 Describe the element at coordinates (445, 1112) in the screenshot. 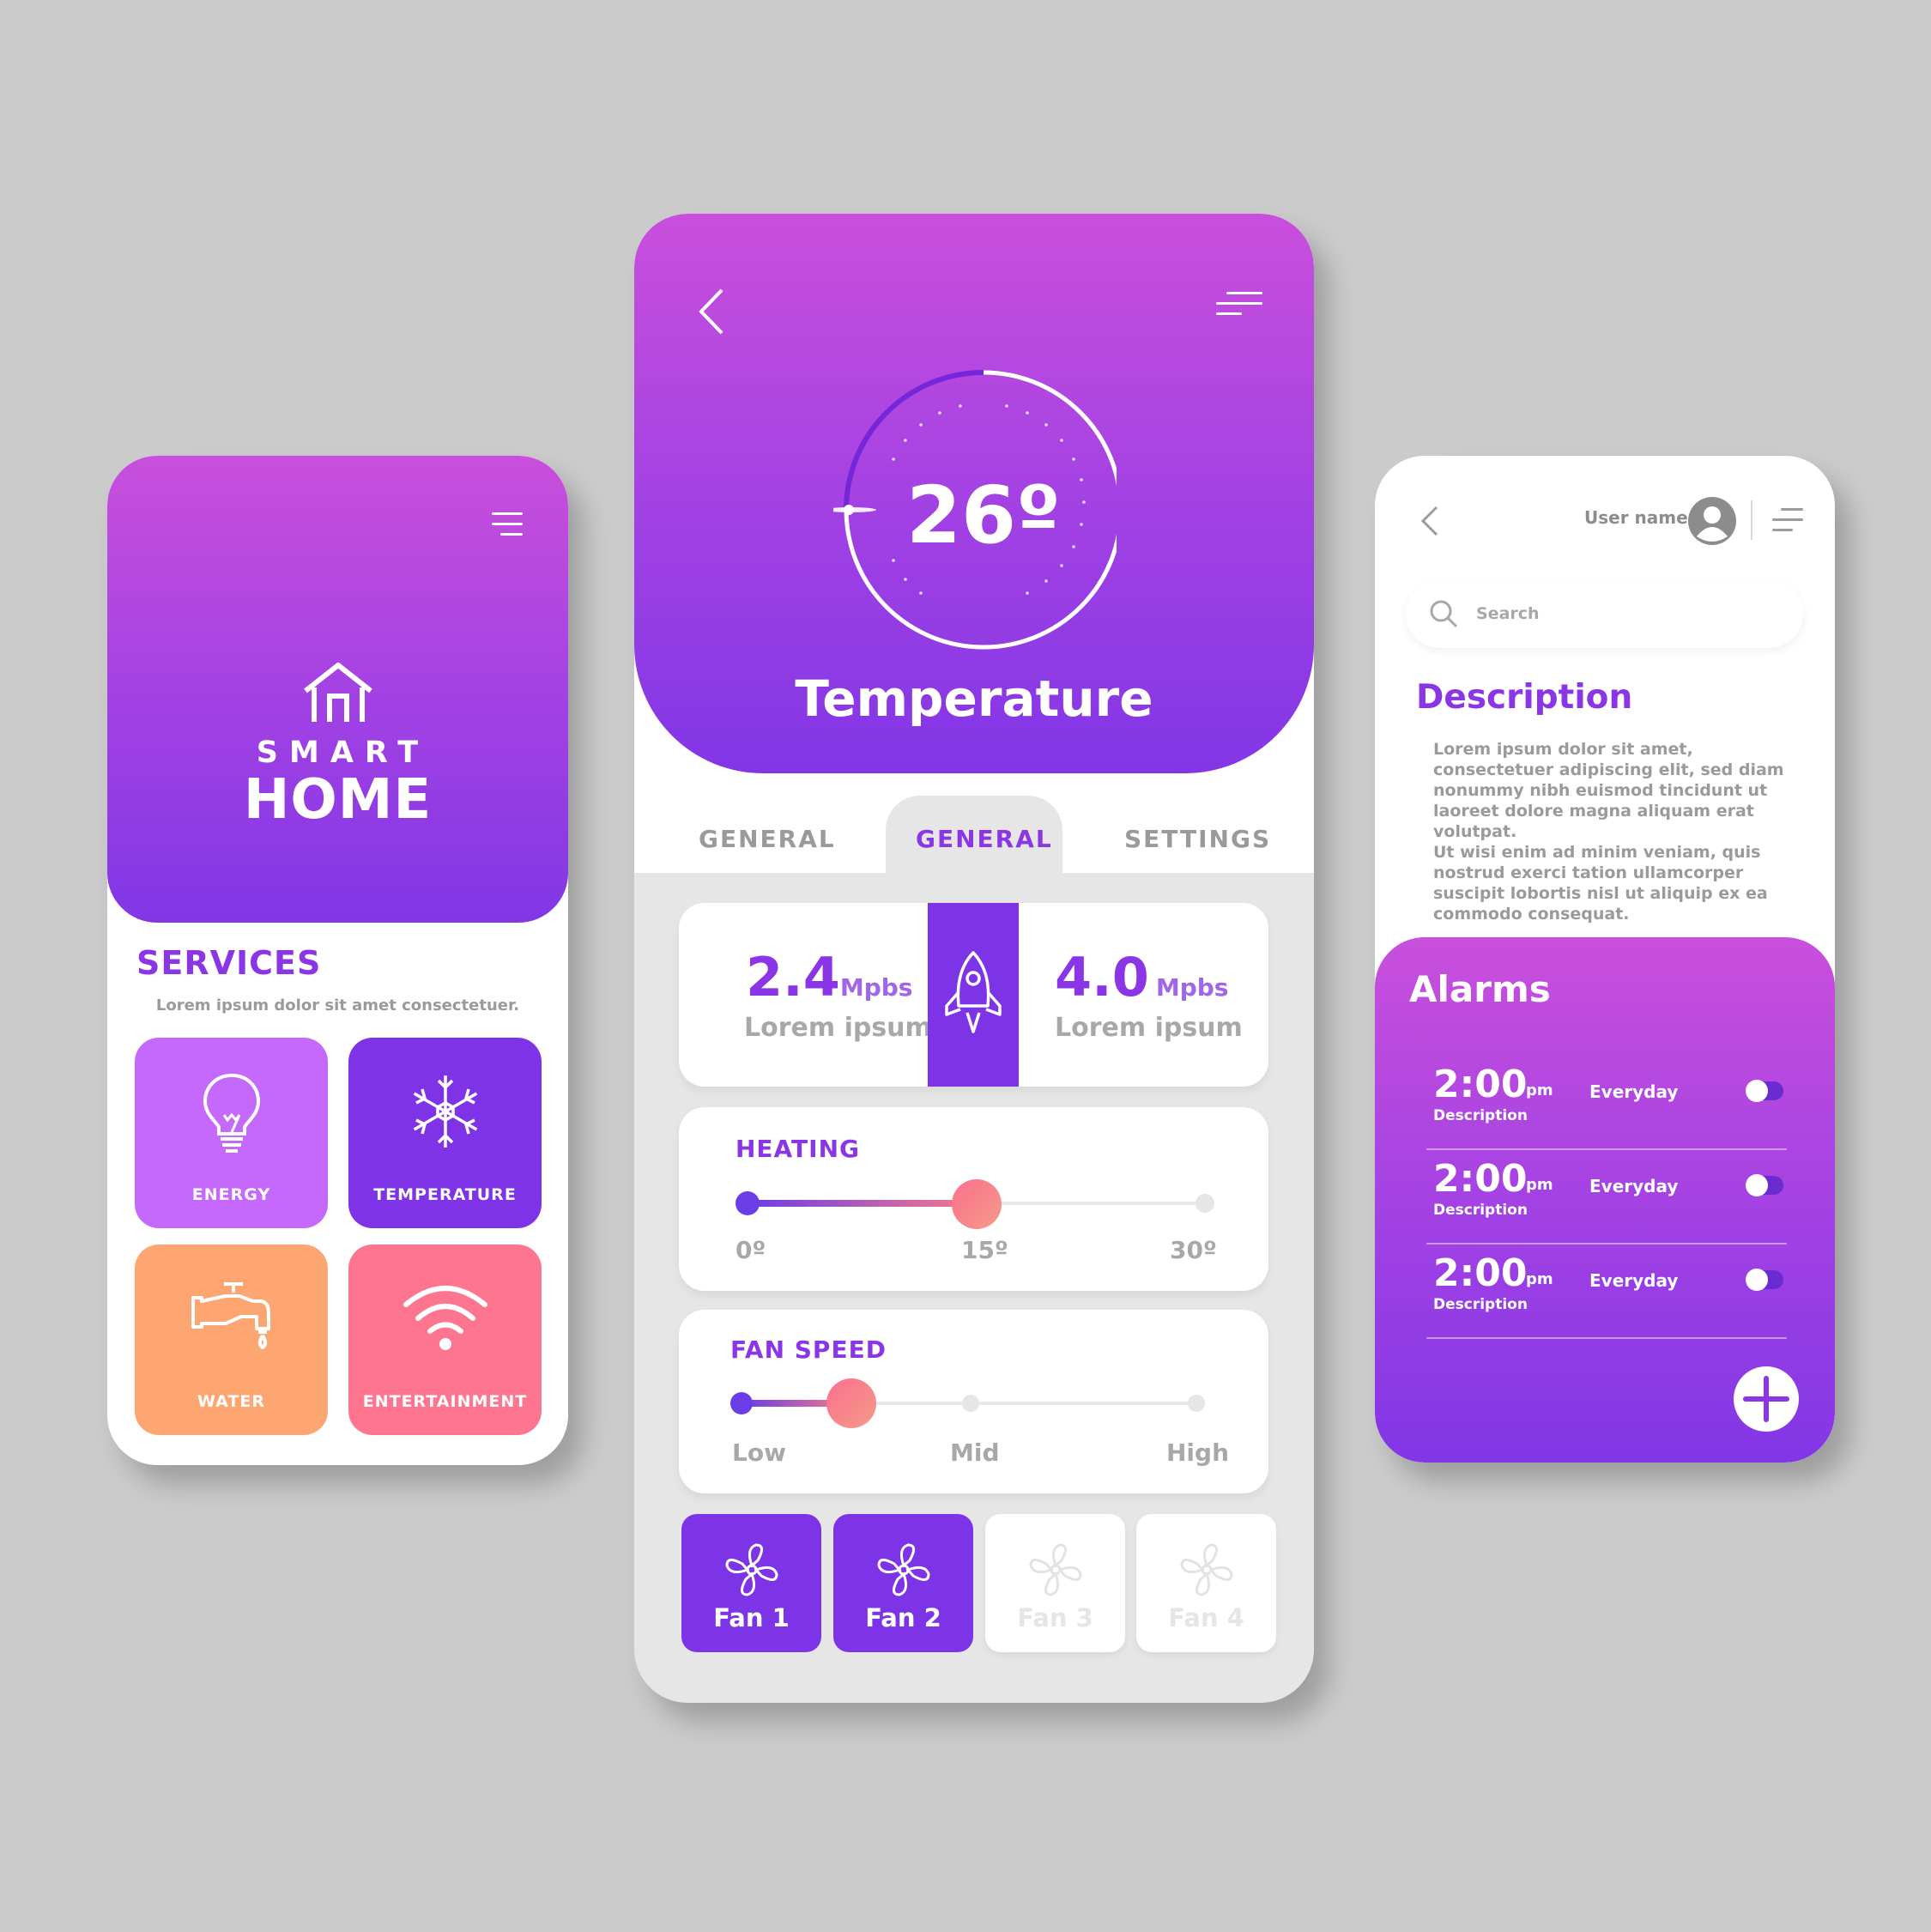

I see `snowflake-icon` at that location.